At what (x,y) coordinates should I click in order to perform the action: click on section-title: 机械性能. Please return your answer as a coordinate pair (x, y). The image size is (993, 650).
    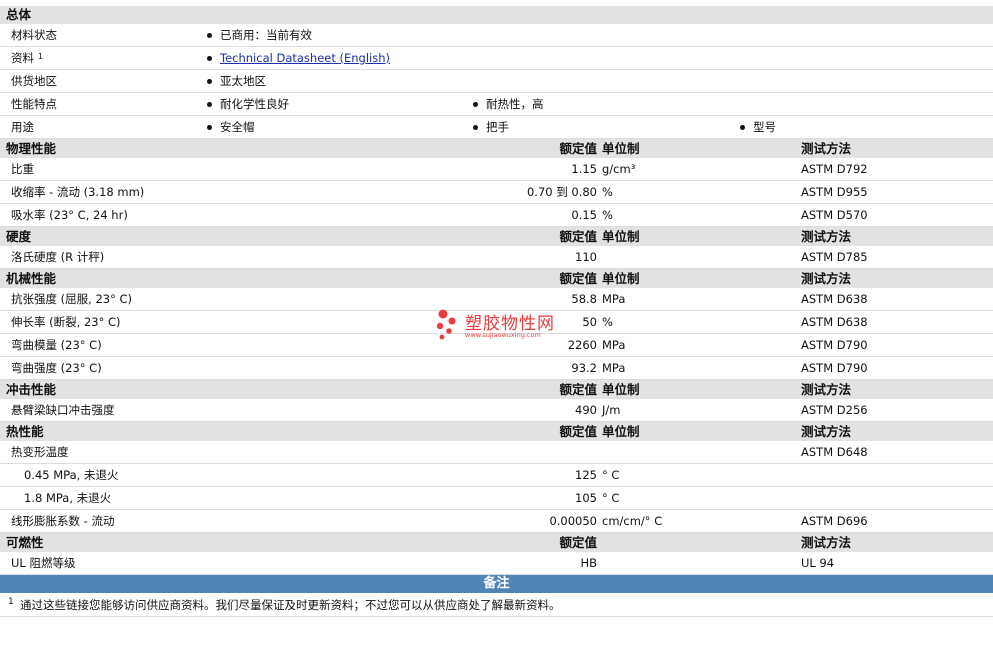
    Looking at the image, I should click on (31, 278).